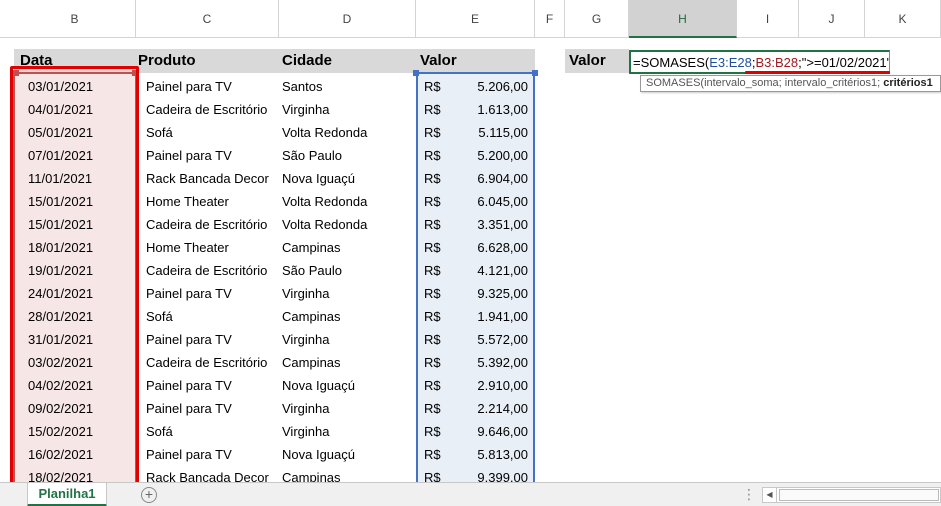 This screenshot has height=506, width=941. Describe the element at coordinates (347, 61) in the screenshot. I see `header-cidade: Cidade` at that location.